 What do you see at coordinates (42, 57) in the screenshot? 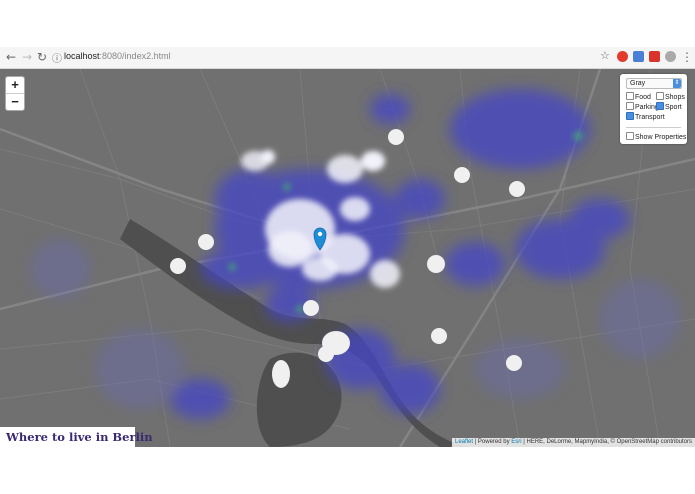
I see `reload-icon: ↻` at bounding box center [42, 57].